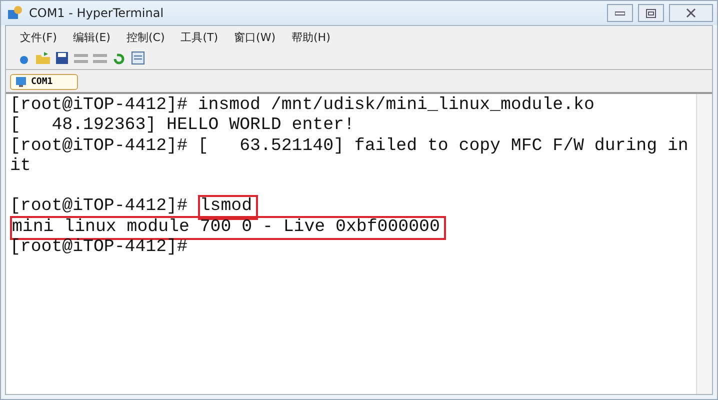 This screenshot has height=400, width=718. What do you see at coordinates (100, 58) in the screenshot?
I see `receive-file-icon` at bounding box center [100, 58].